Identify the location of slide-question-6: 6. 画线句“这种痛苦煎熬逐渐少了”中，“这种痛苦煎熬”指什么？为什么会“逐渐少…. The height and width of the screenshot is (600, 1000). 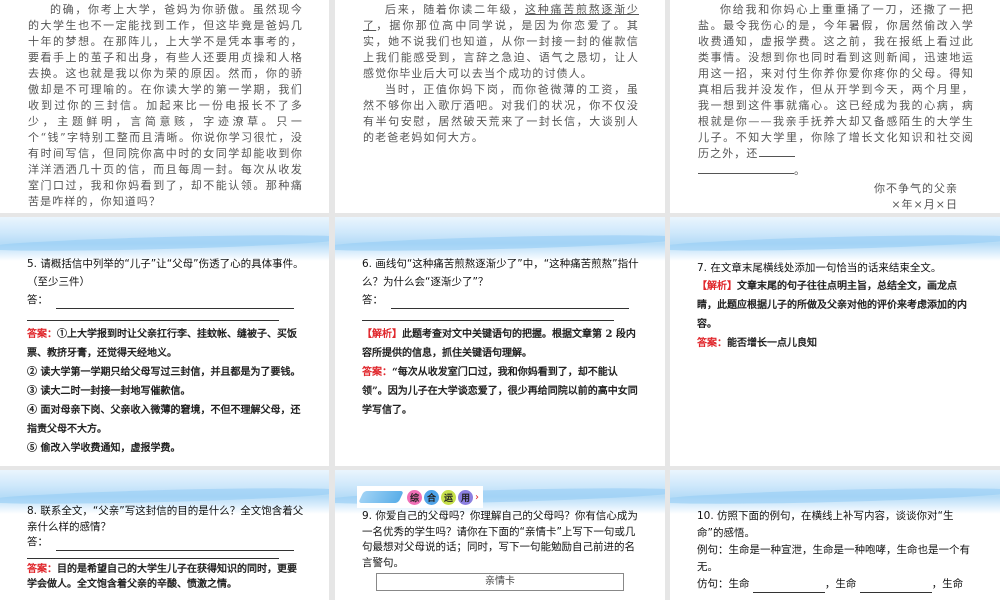
(500, 341).